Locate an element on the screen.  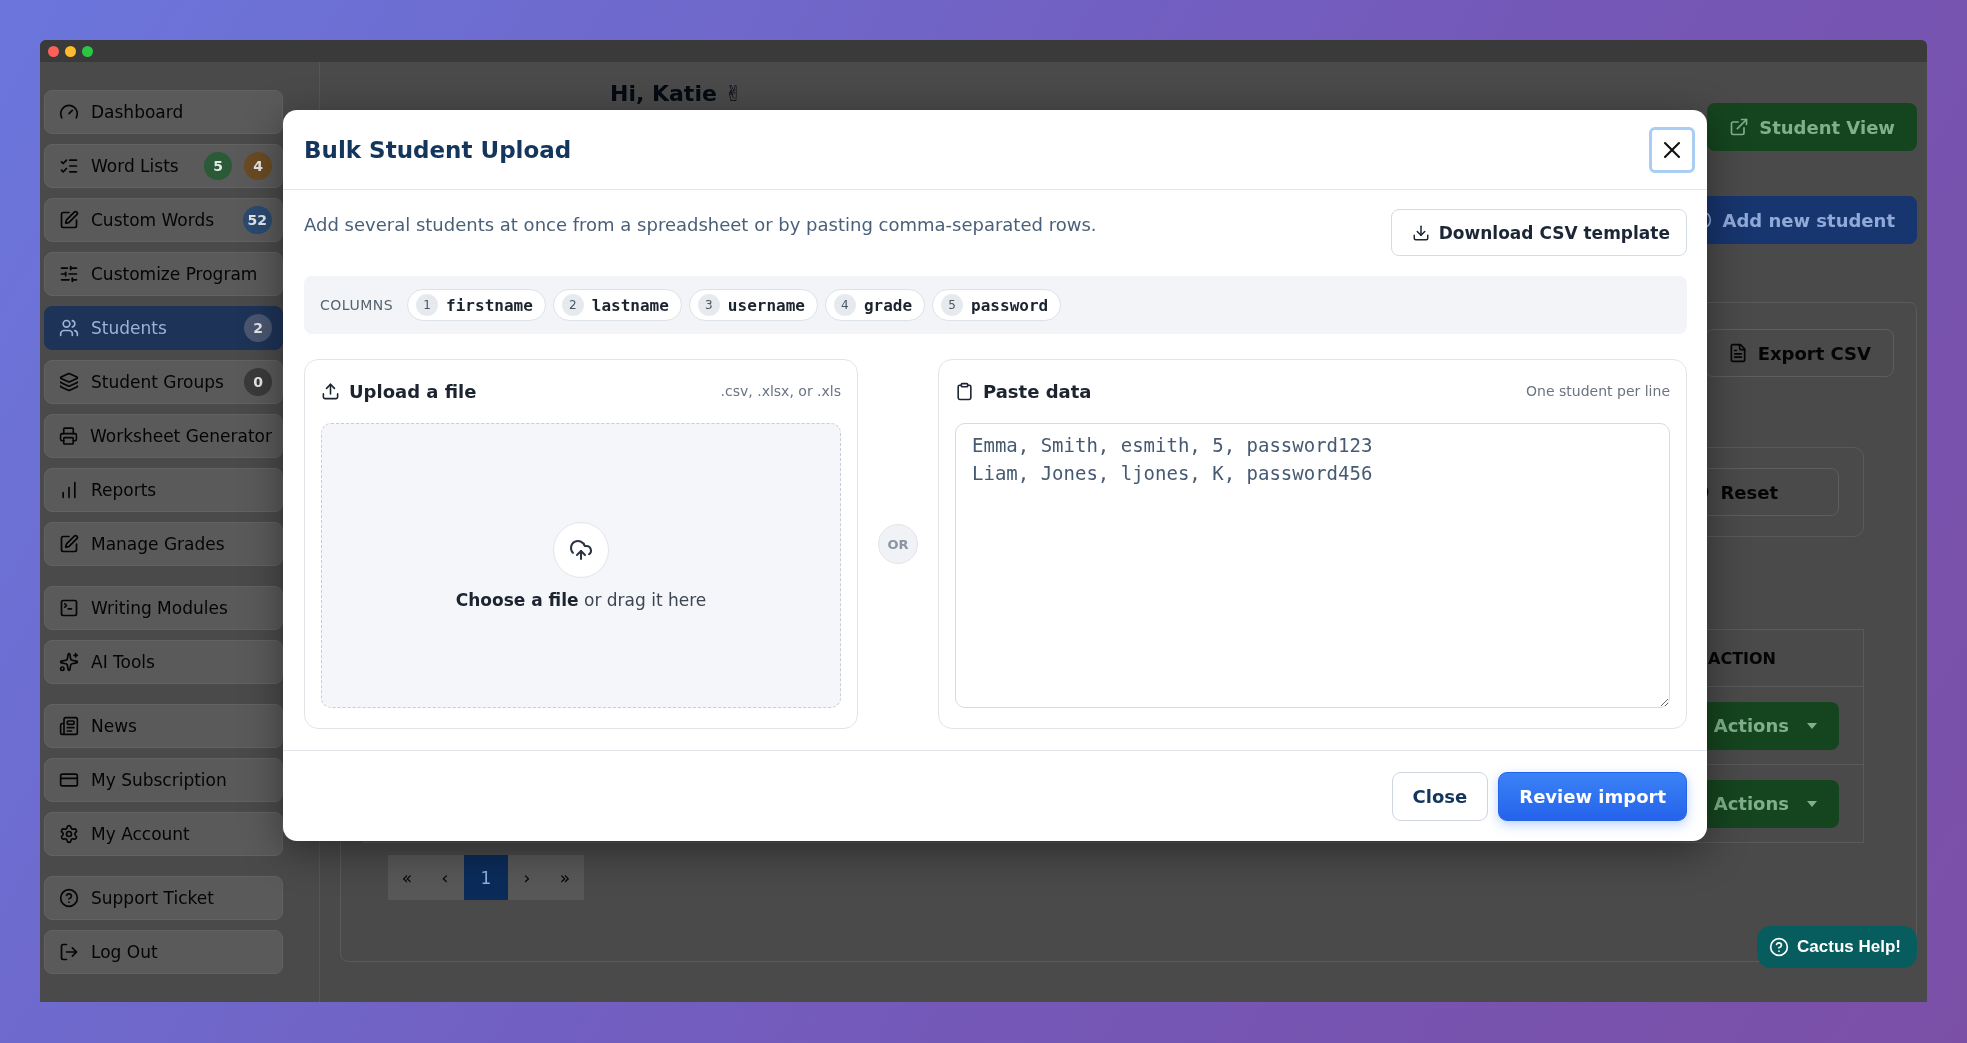
download-icon is located at coordinates (1420, 232).